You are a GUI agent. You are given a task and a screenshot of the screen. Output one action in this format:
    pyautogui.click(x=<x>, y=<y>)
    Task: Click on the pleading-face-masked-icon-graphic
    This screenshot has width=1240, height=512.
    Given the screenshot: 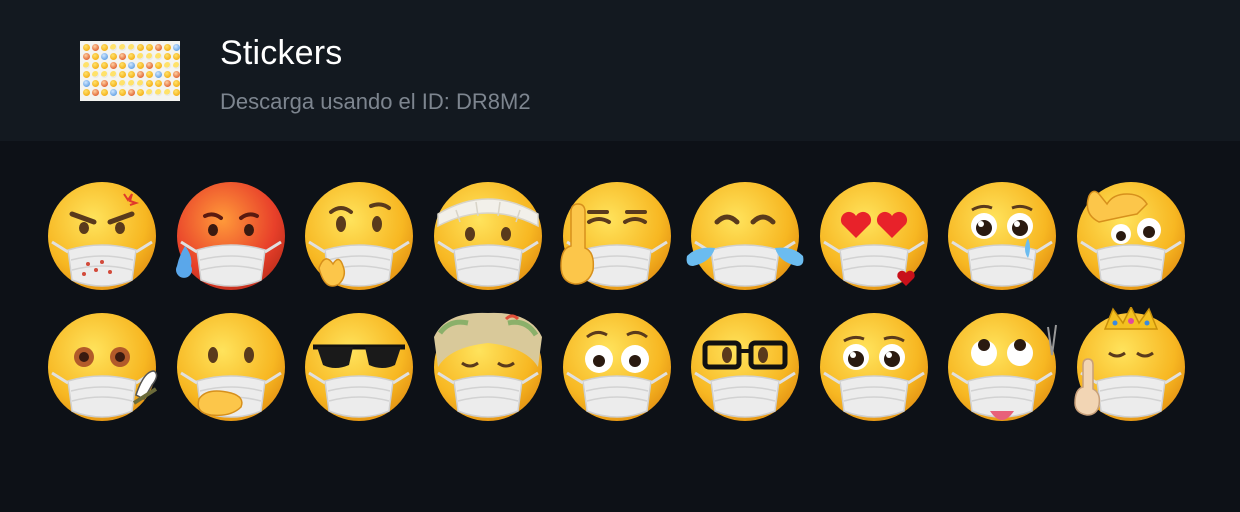 What is the action you would take?
    pyautogui.click(x=873, y=366)
    